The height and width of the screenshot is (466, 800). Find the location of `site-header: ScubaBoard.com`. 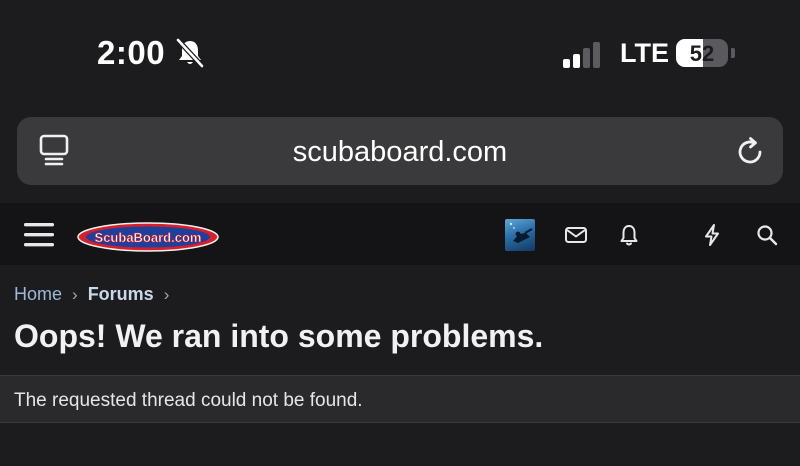

site-header: ScubaBoard.com is located at coordinates (400, 234).